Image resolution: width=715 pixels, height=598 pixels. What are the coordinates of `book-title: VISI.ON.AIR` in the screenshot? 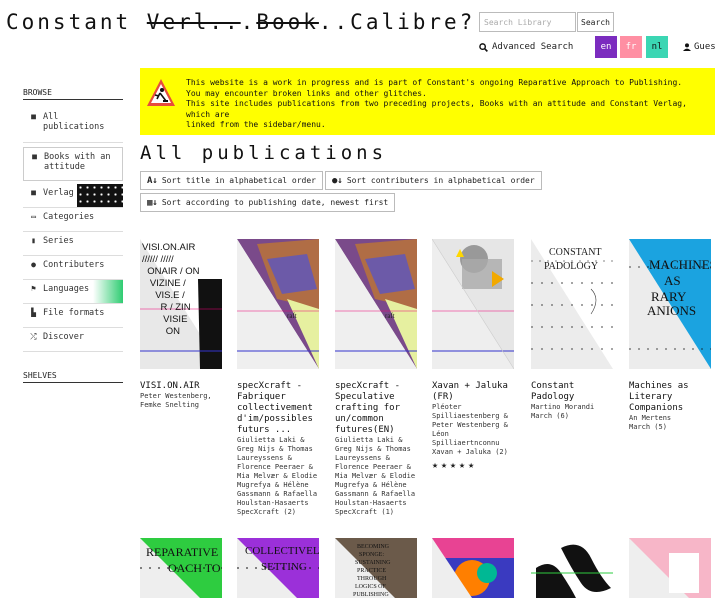 It's located at (182, 386).